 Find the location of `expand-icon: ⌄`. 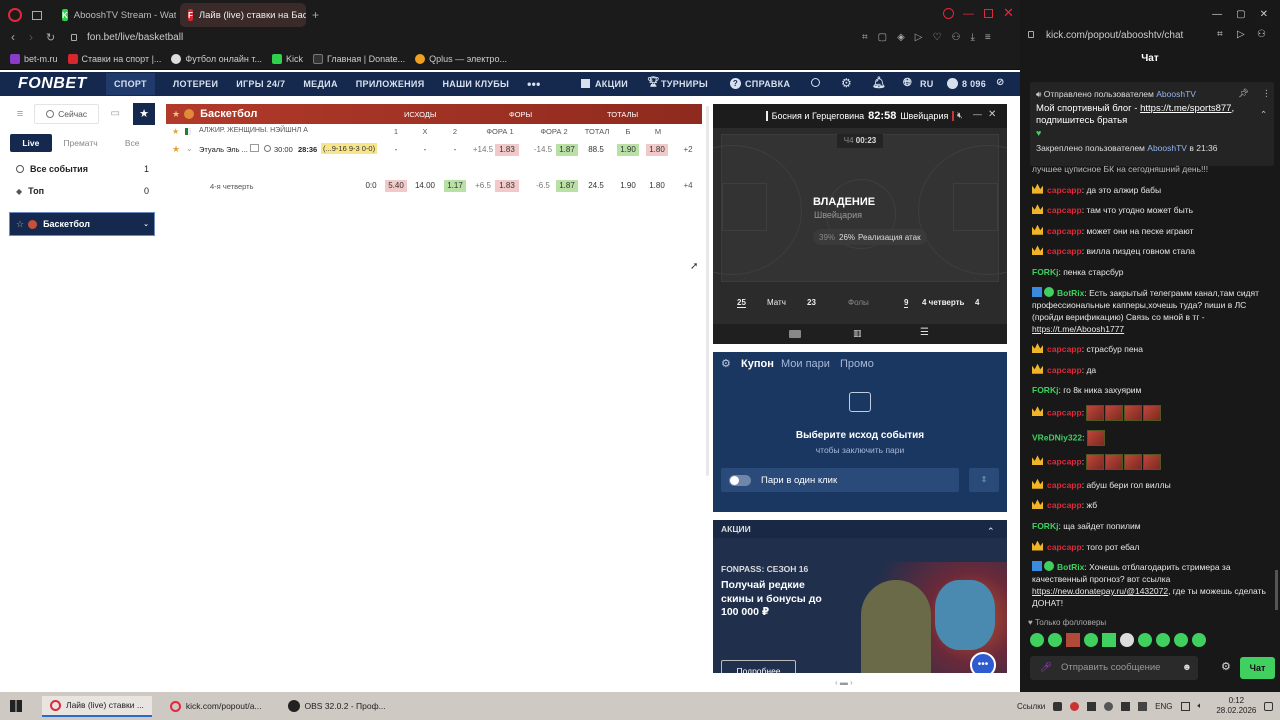

expand-icon: ⌄ is located at coordinates (189, 148).